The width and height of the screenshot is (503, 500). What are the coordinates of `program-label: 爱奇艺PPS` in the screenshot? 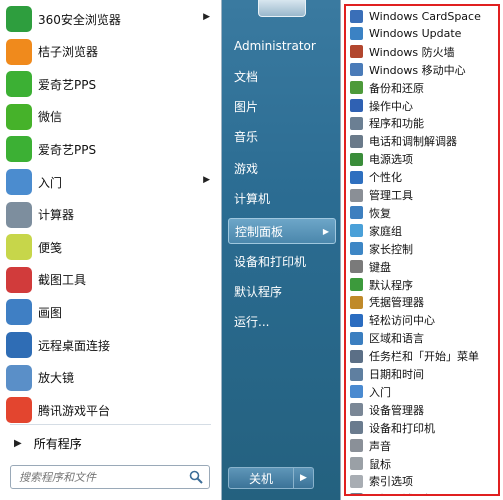 It's located at (67, 149).